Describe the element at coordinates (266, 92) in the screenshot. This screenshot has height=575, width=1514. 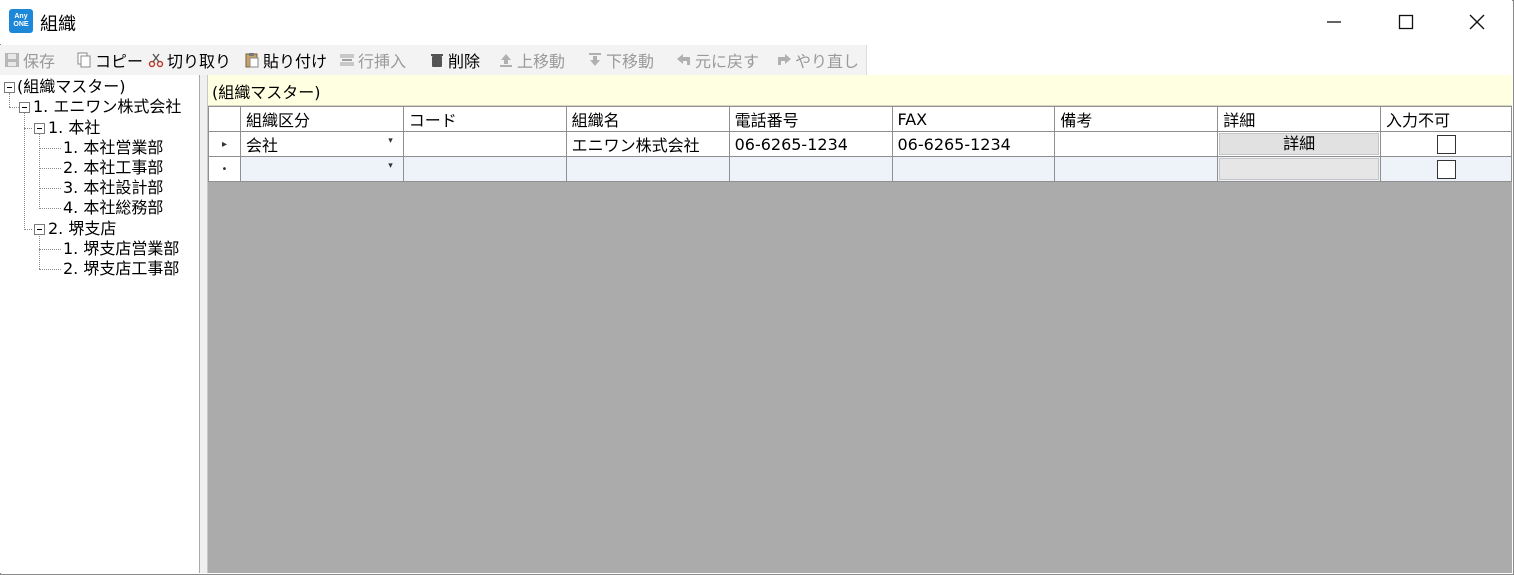
I see `grid-caption: (組織マスター)` at that location.